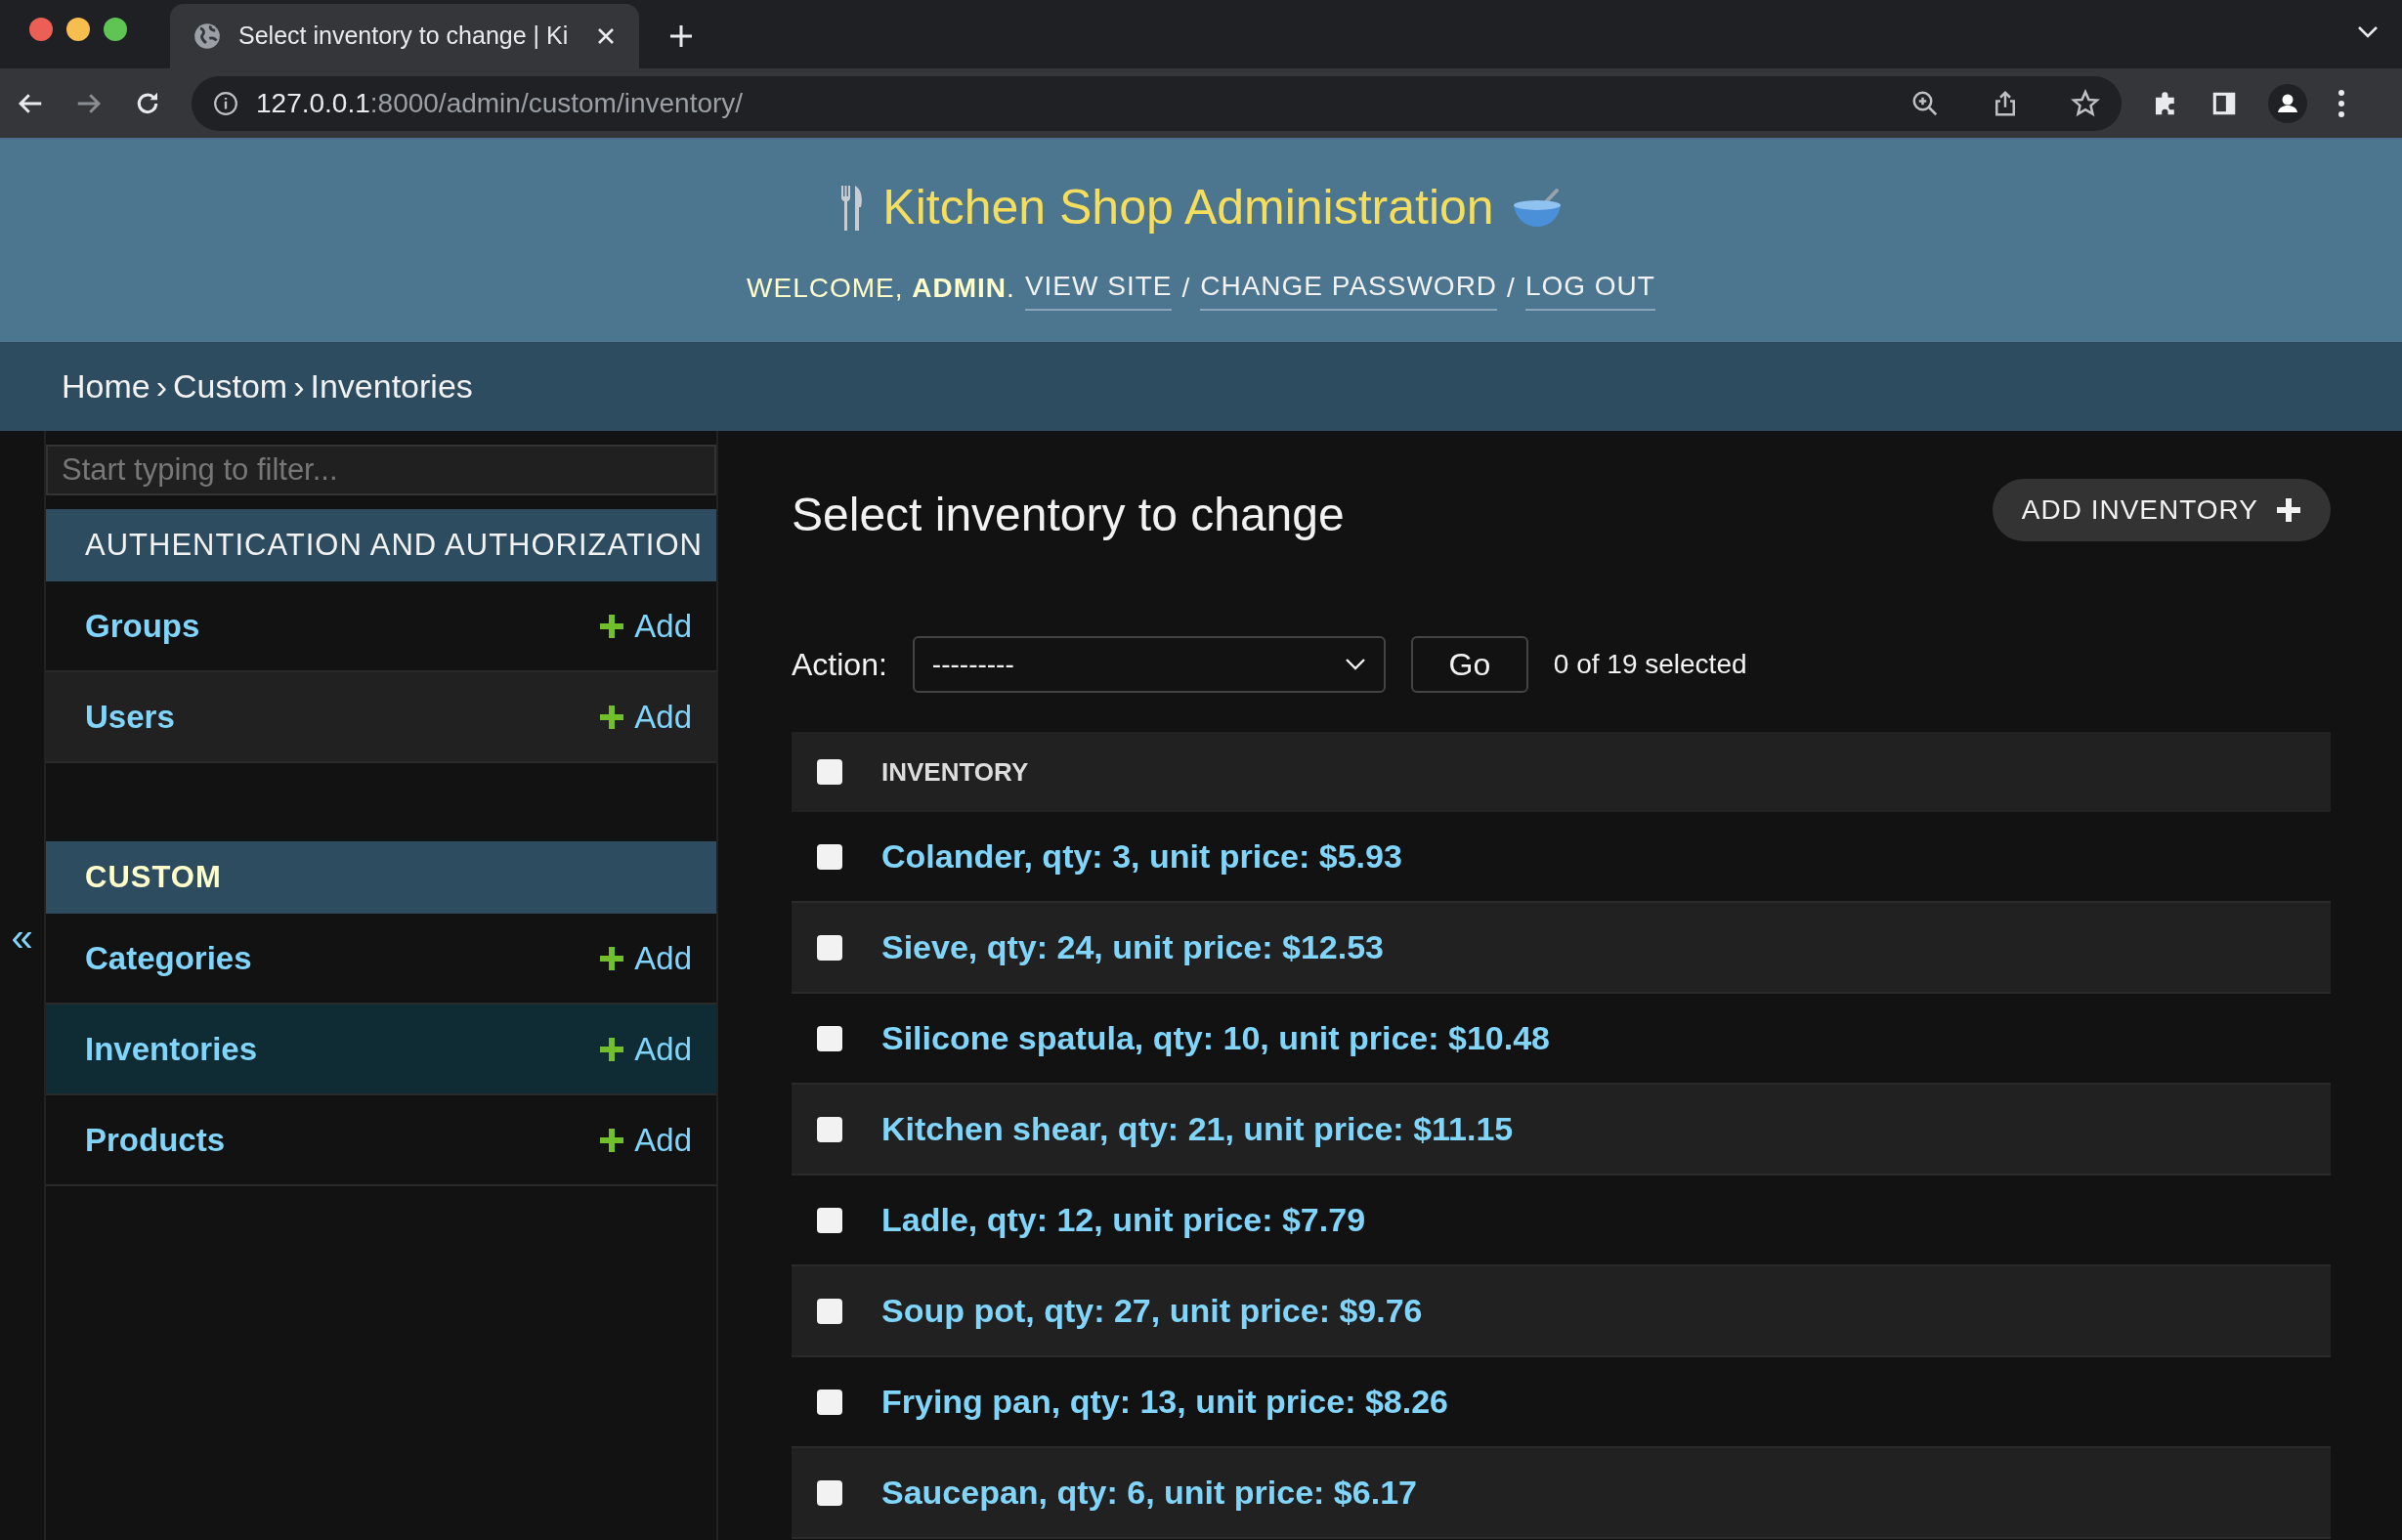  Describe the element at coordinates (1188, 207) in the screenshot. I see `site-title: Kitchen Shop Administration` at that location.